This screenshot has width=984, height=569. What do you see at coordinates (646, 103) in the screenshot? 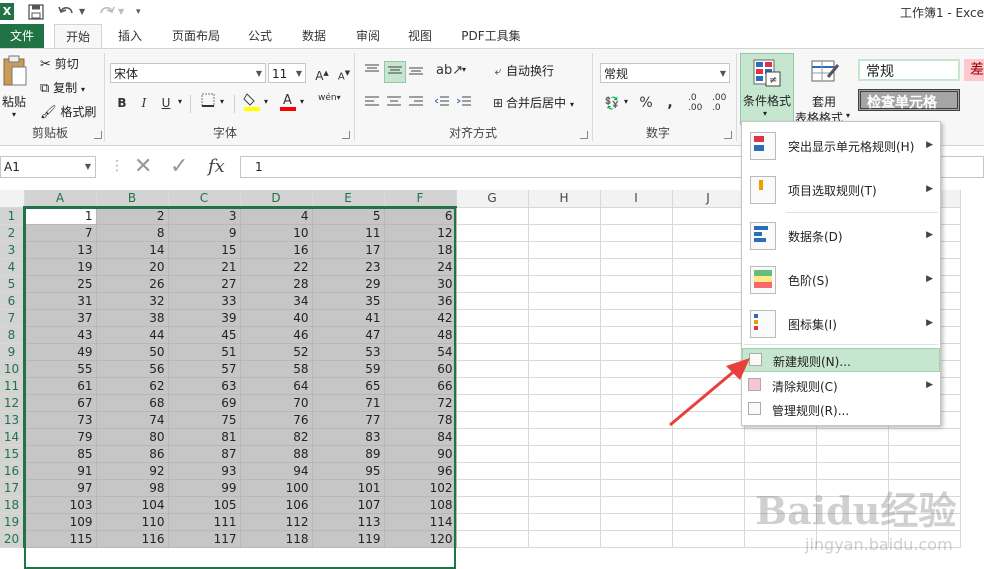
I see `percent-button: %` at bounding box center [646, 103].